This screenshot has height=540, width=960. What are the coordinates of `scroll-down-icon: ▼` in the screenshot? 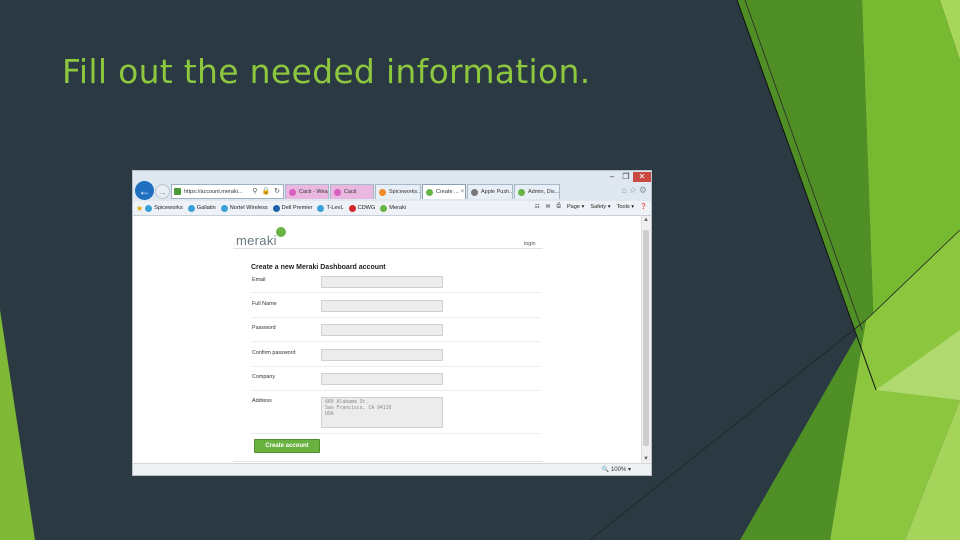 It's located at (646, 459).